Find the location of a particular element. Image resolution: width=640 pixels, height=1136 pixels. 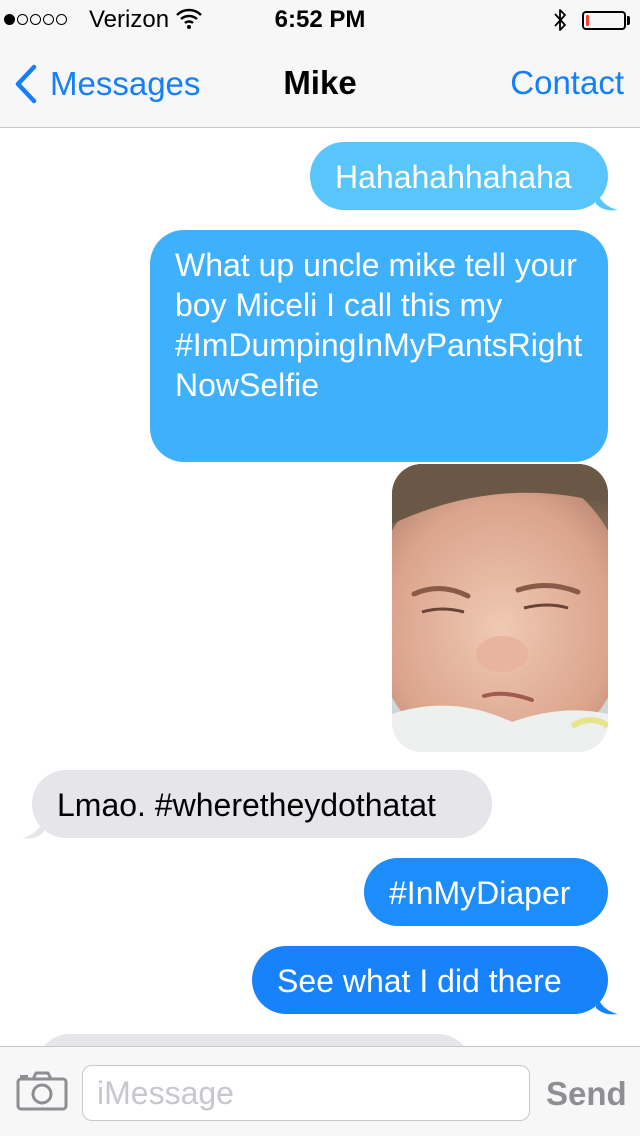

message-text: Lmao. #wheretheydothatat is located at coordinates (246, 805).